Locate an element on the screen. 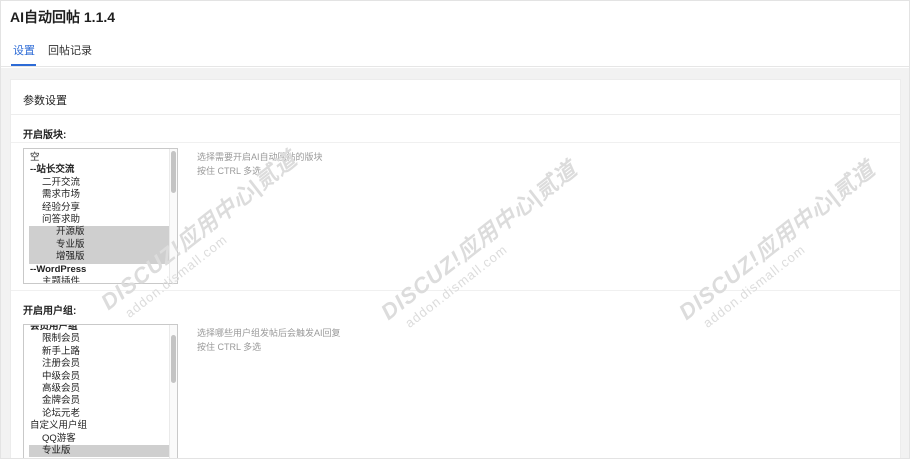 The image size is (910, 459). group-option: 会员用户组 is located at coordinates (97, 329).